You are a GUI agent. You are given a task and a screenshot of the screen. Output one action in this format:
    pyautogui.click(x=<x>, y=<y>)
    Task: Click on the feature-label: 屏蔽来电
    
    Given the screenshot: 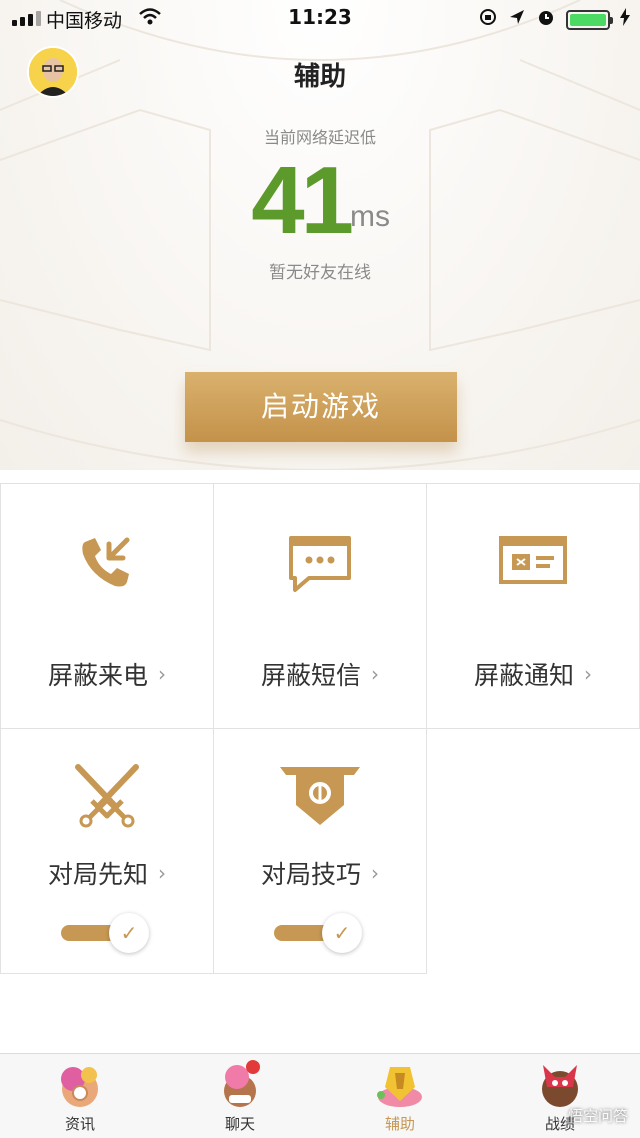 What is the action you would take?
    pyautogui.click(x=97, y=675)
    